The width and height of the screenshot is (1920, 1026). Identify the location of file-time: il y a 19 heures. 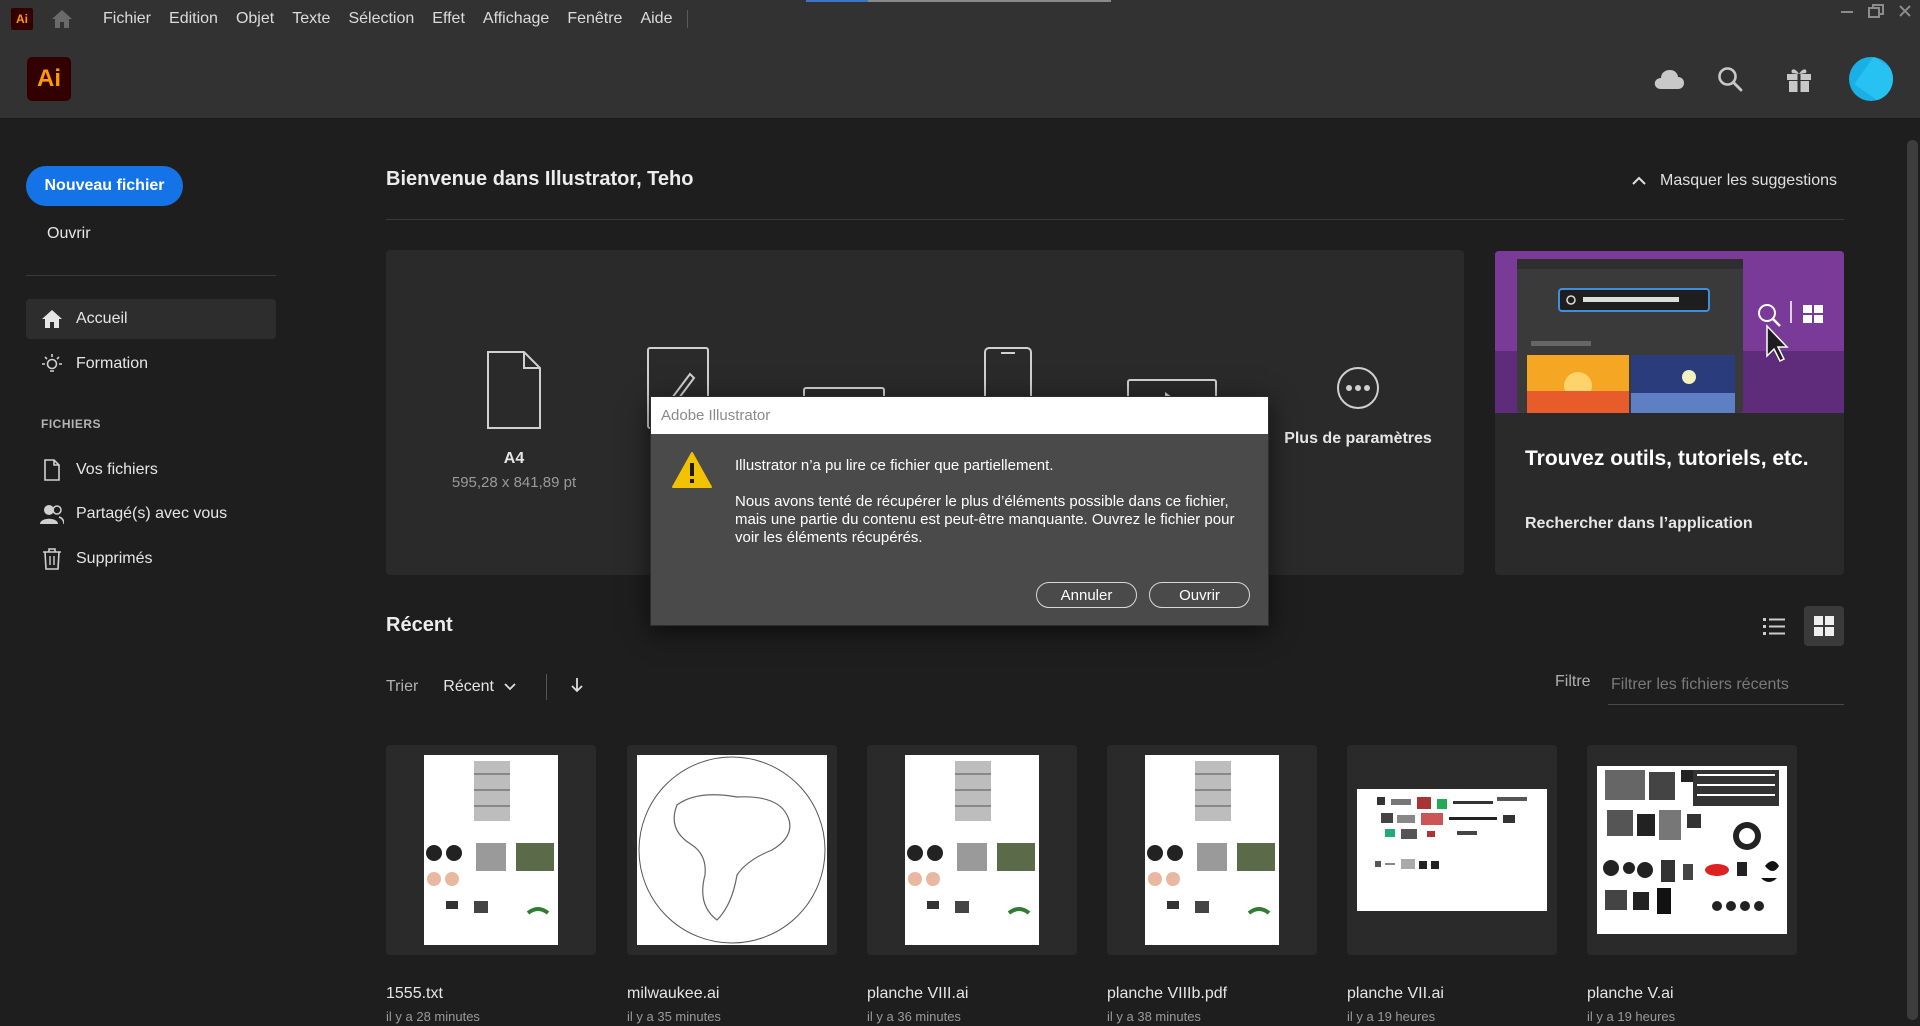
(1631, 1016).